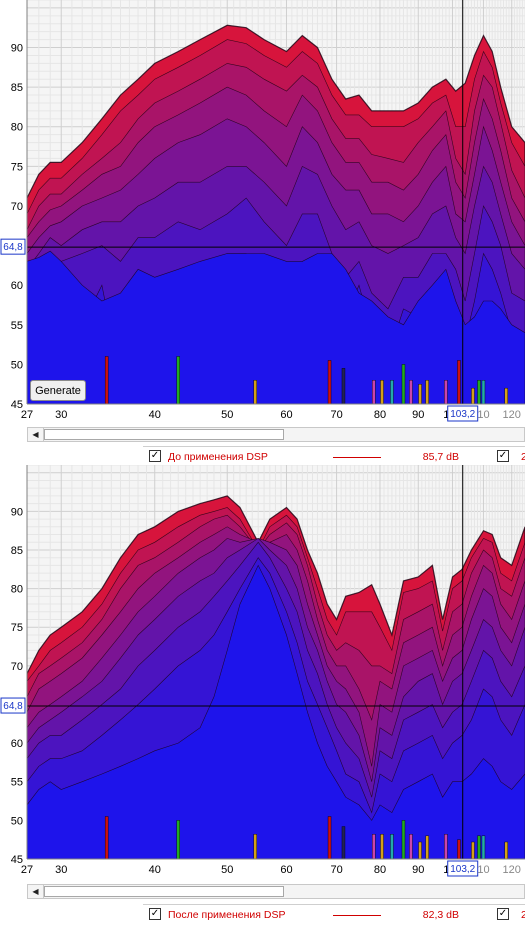 The height and width of the screenshot is (929, 525). What do you see at coordinates (58, 390) in the screenshot?
I see `generate-button: Generate` at bounding box center [58, 390].